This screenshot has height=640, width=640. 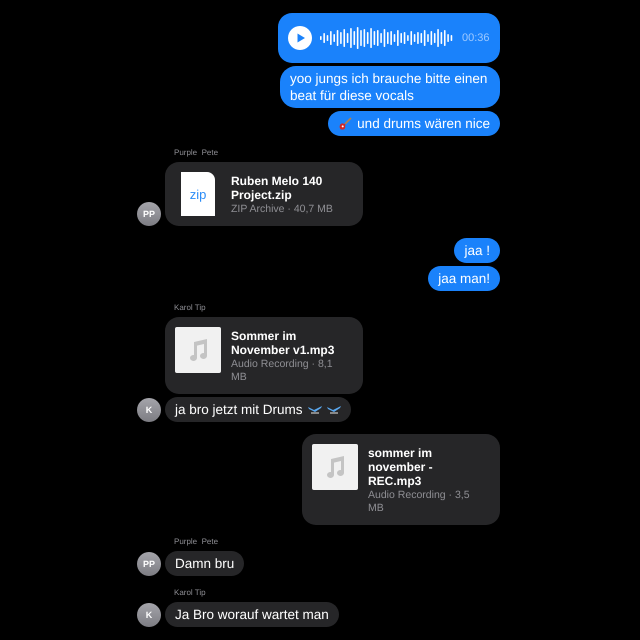 I want to click on voice-message: 00:36, so click(x=389, y=38).